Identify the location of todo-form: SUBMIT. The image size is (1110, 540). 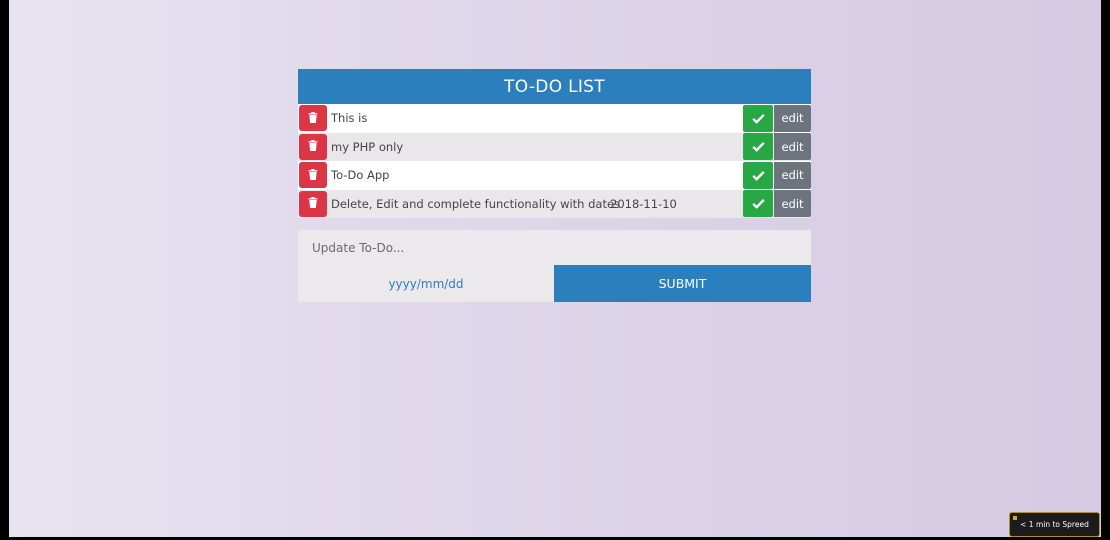
(554, 266).